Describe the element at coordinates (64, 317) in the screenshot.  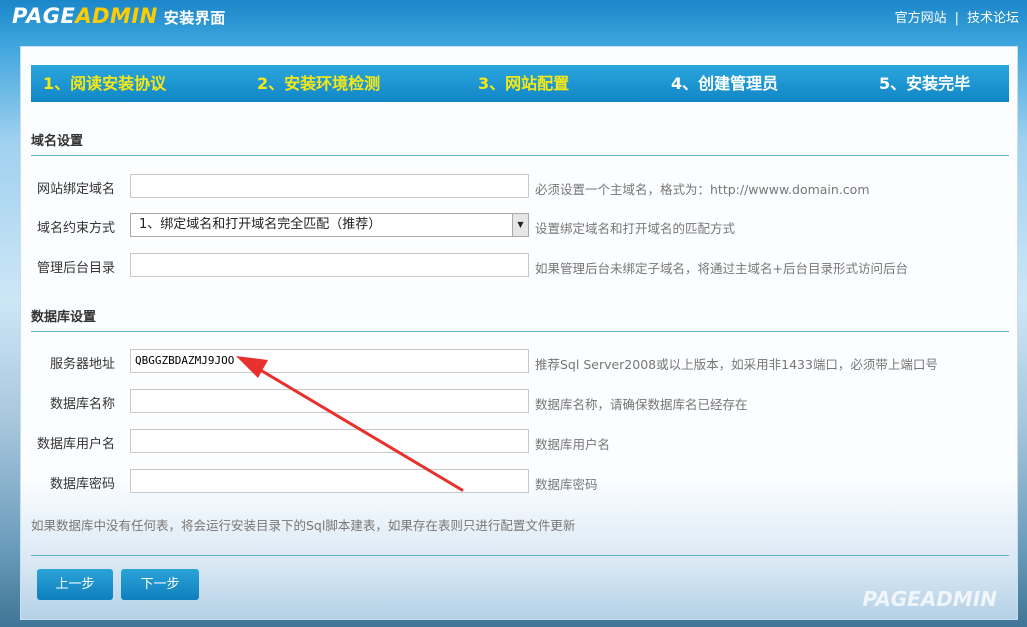
I see `db-section-title: 数据库设置` at that location.